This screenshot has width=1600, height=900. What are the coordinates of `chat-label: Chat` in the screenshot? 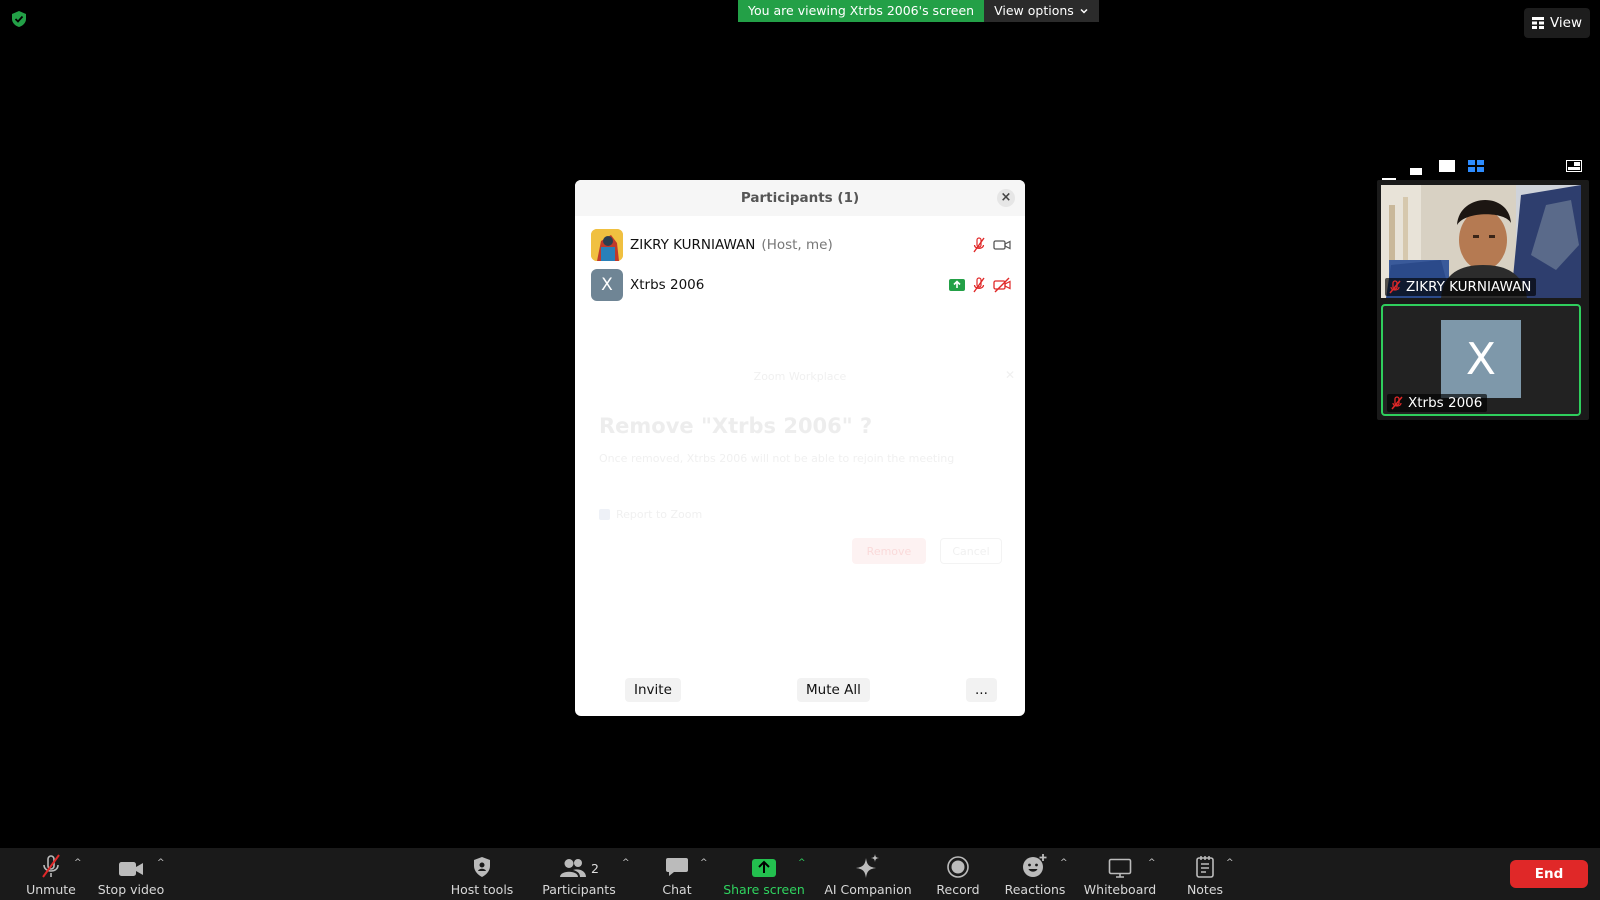 It's located at (677, 889).